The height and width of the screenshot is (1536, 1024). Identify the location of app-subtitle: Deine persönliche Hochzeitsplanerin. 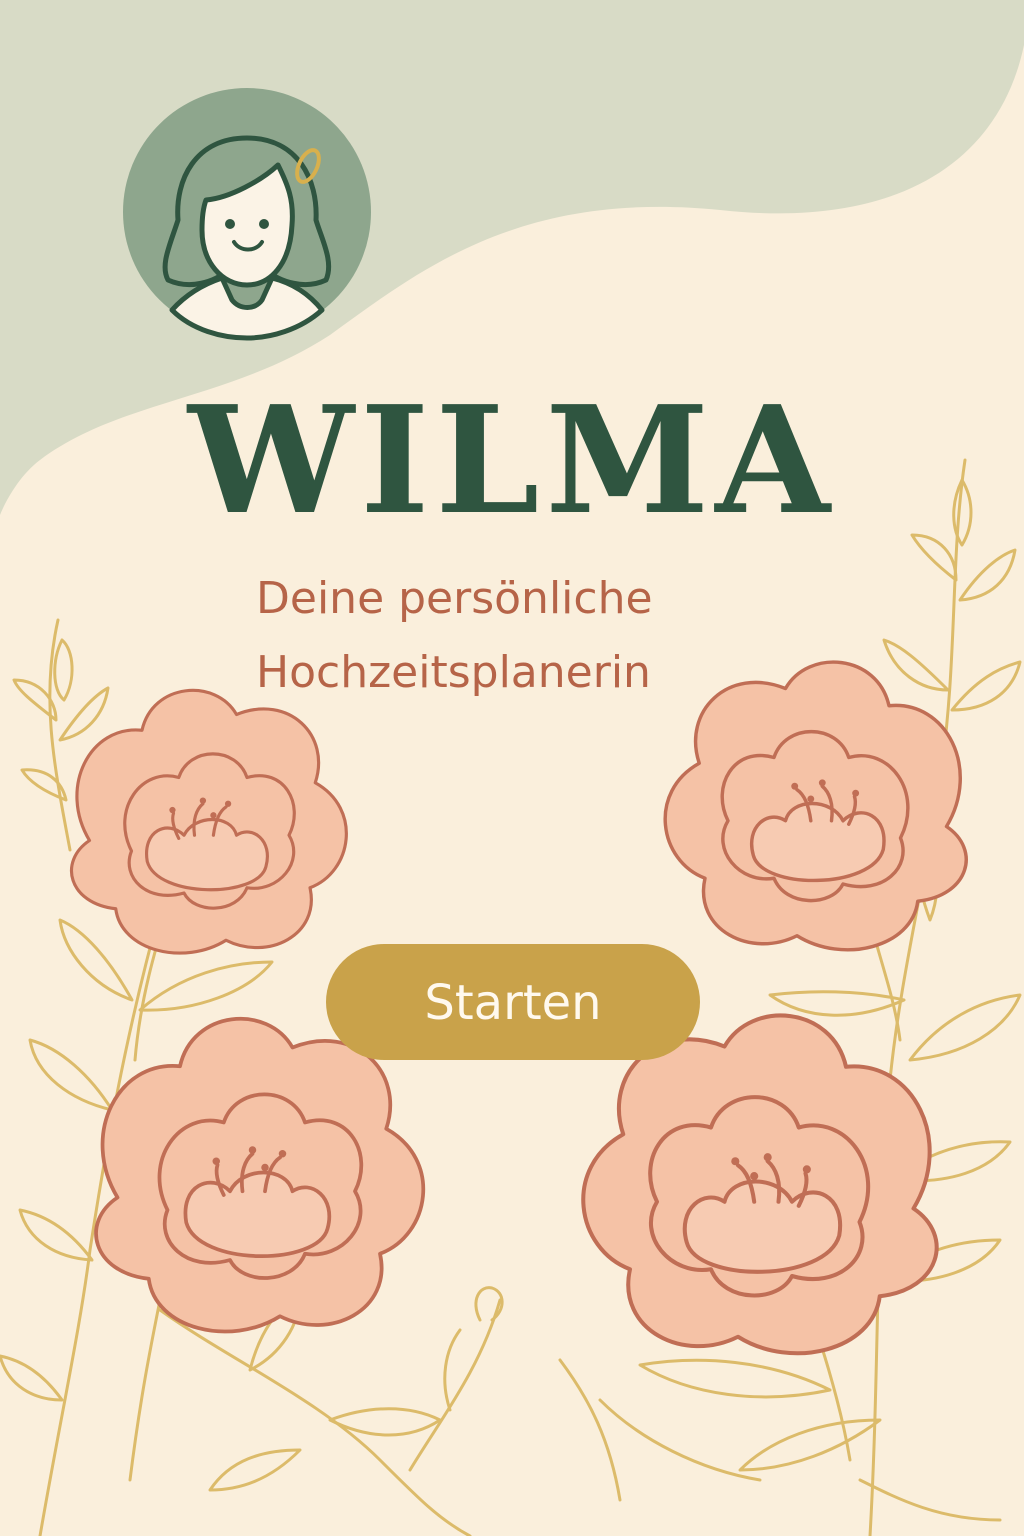
(454, 635).